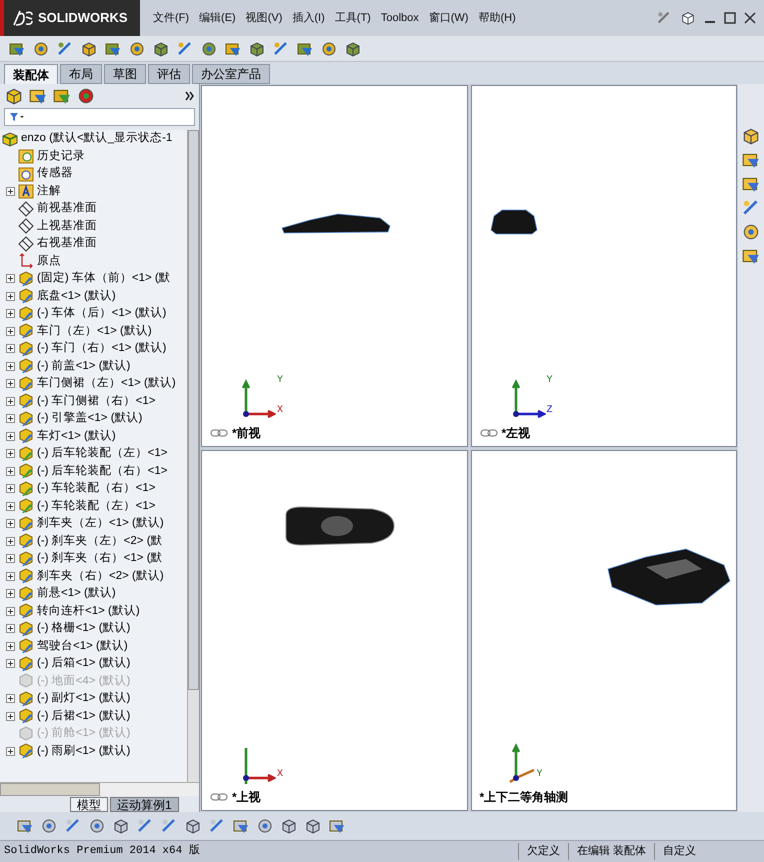  I want to click on menu-item: 插入(I), so click(308, 18).